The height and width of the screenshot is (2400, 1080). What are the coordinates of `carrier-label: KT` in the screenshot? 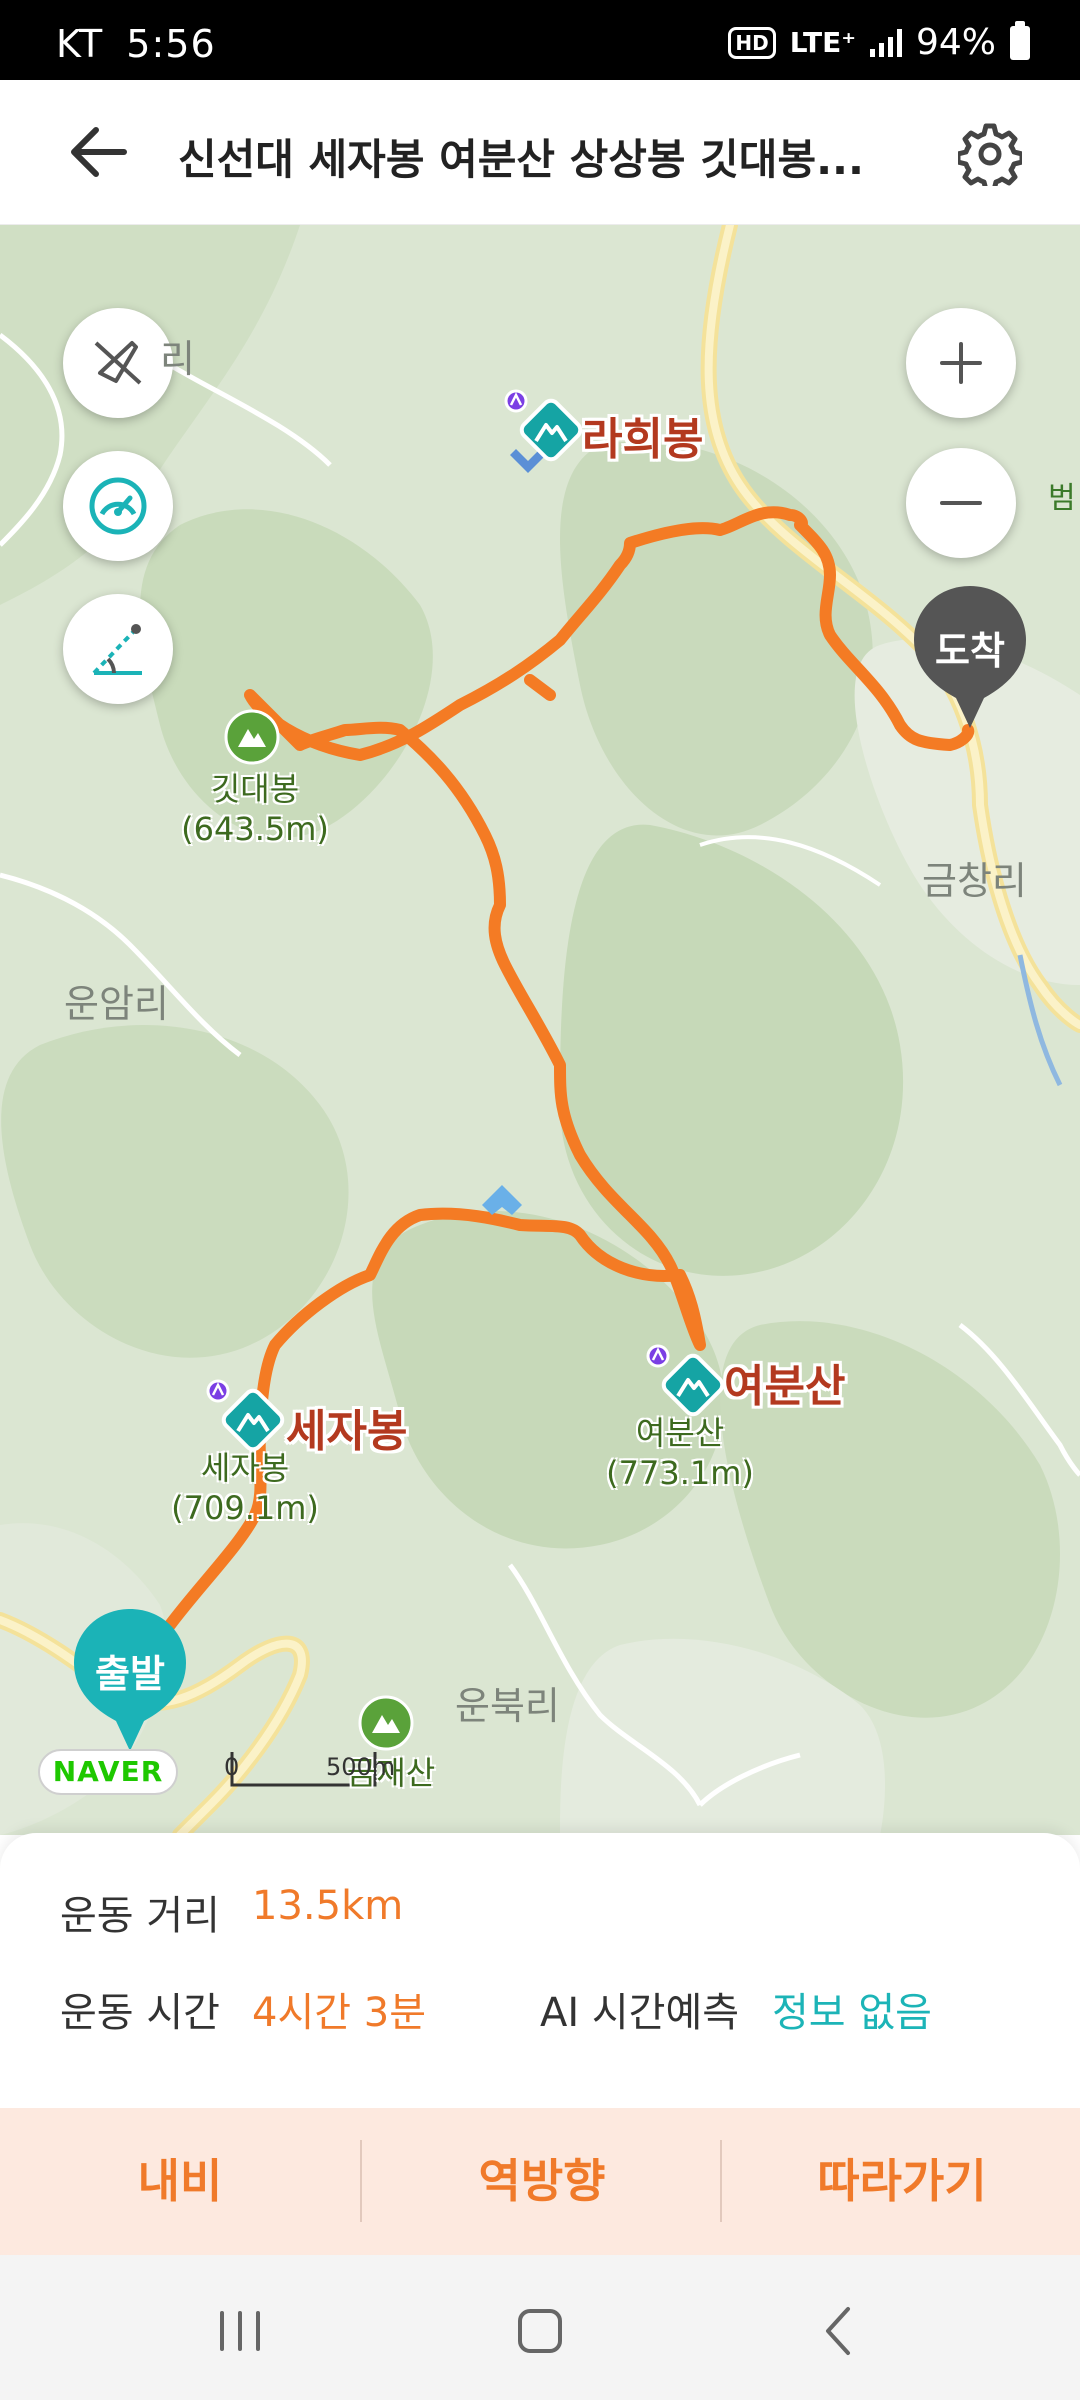 It's located at (80, 44).